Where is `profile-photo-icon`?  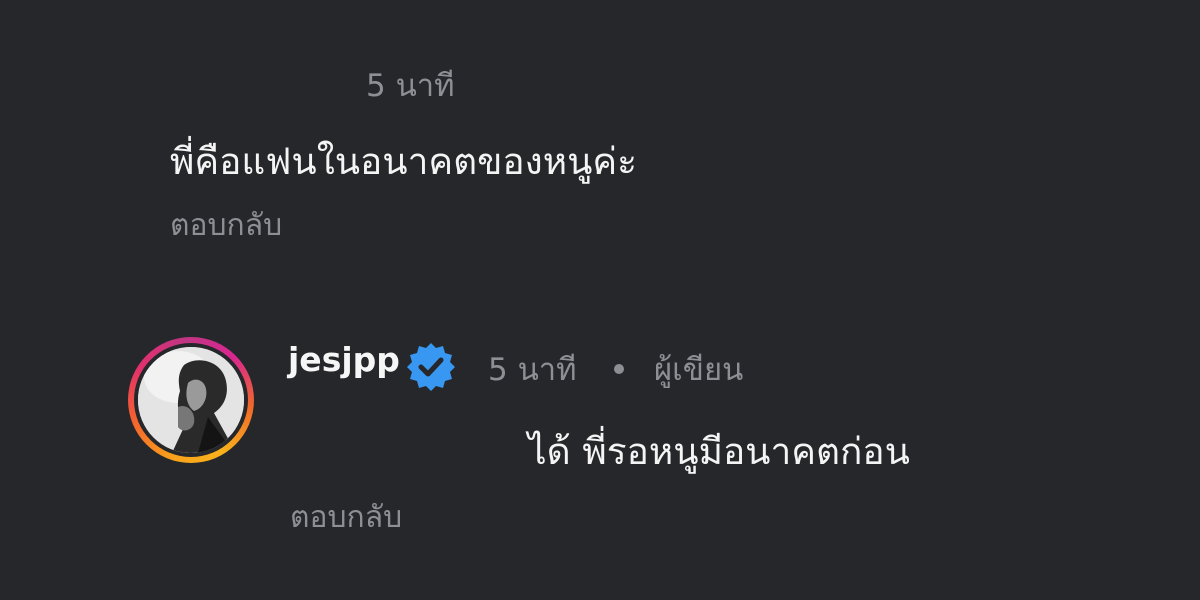
profile-photo-icon is located at coordinates (191, 400).